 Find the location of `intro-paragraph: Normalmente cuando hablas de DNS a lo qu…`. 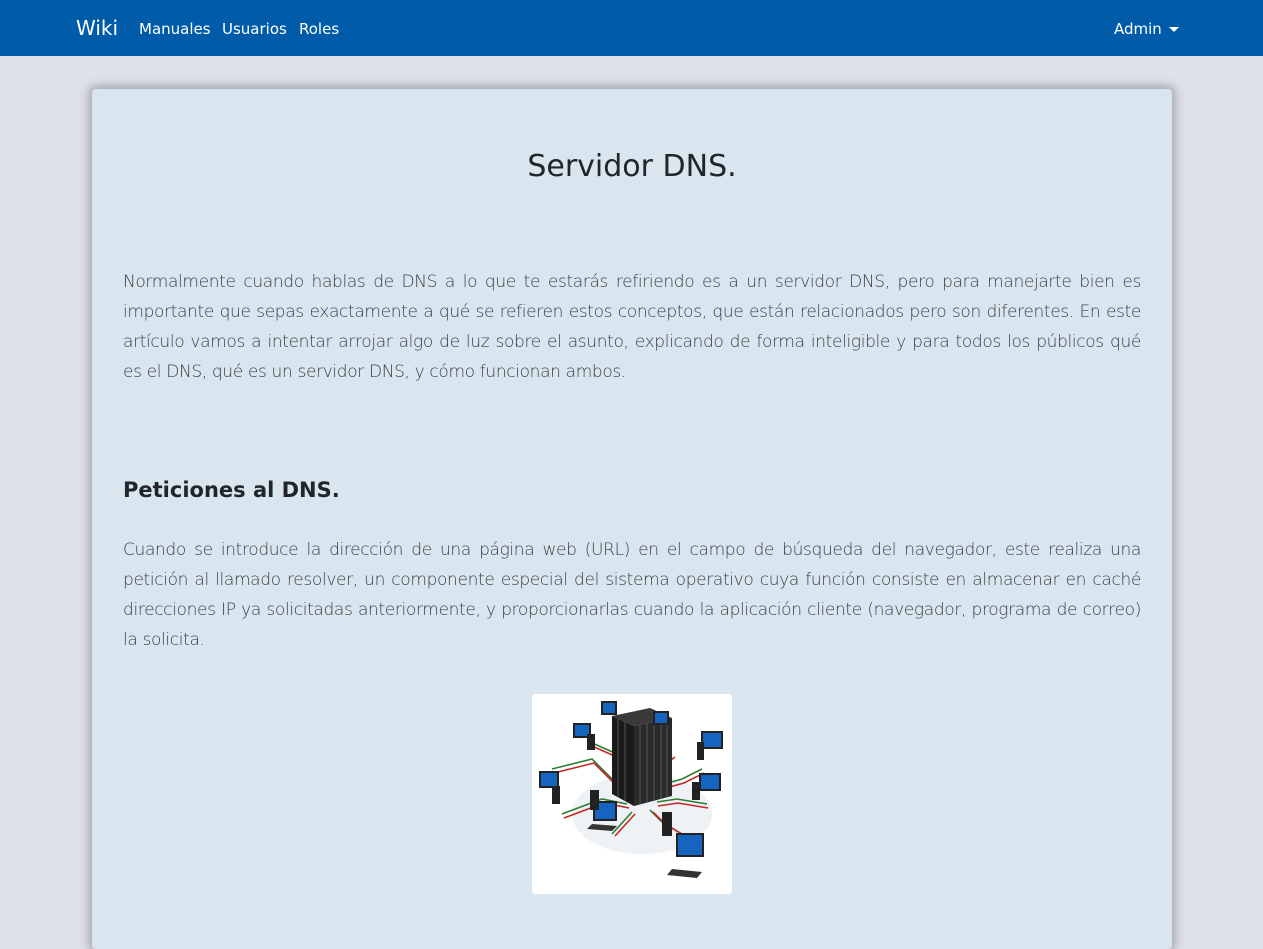

intro-paragraph: Normalmente cuando hablas de DNS a lo qu… is located at coordinates (632, 327).